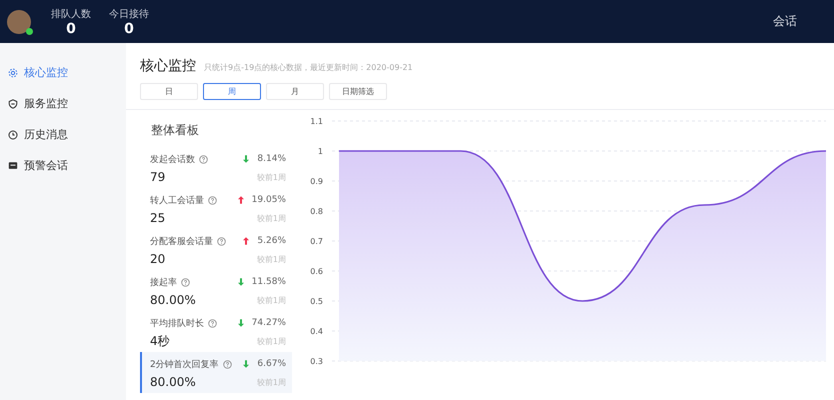 This screenshot has height=400, width=834. What do you see at coordinates (316, 271) in the screenshot?
I see `y-axis-label: 0.6` at bounding box center [316, 271].